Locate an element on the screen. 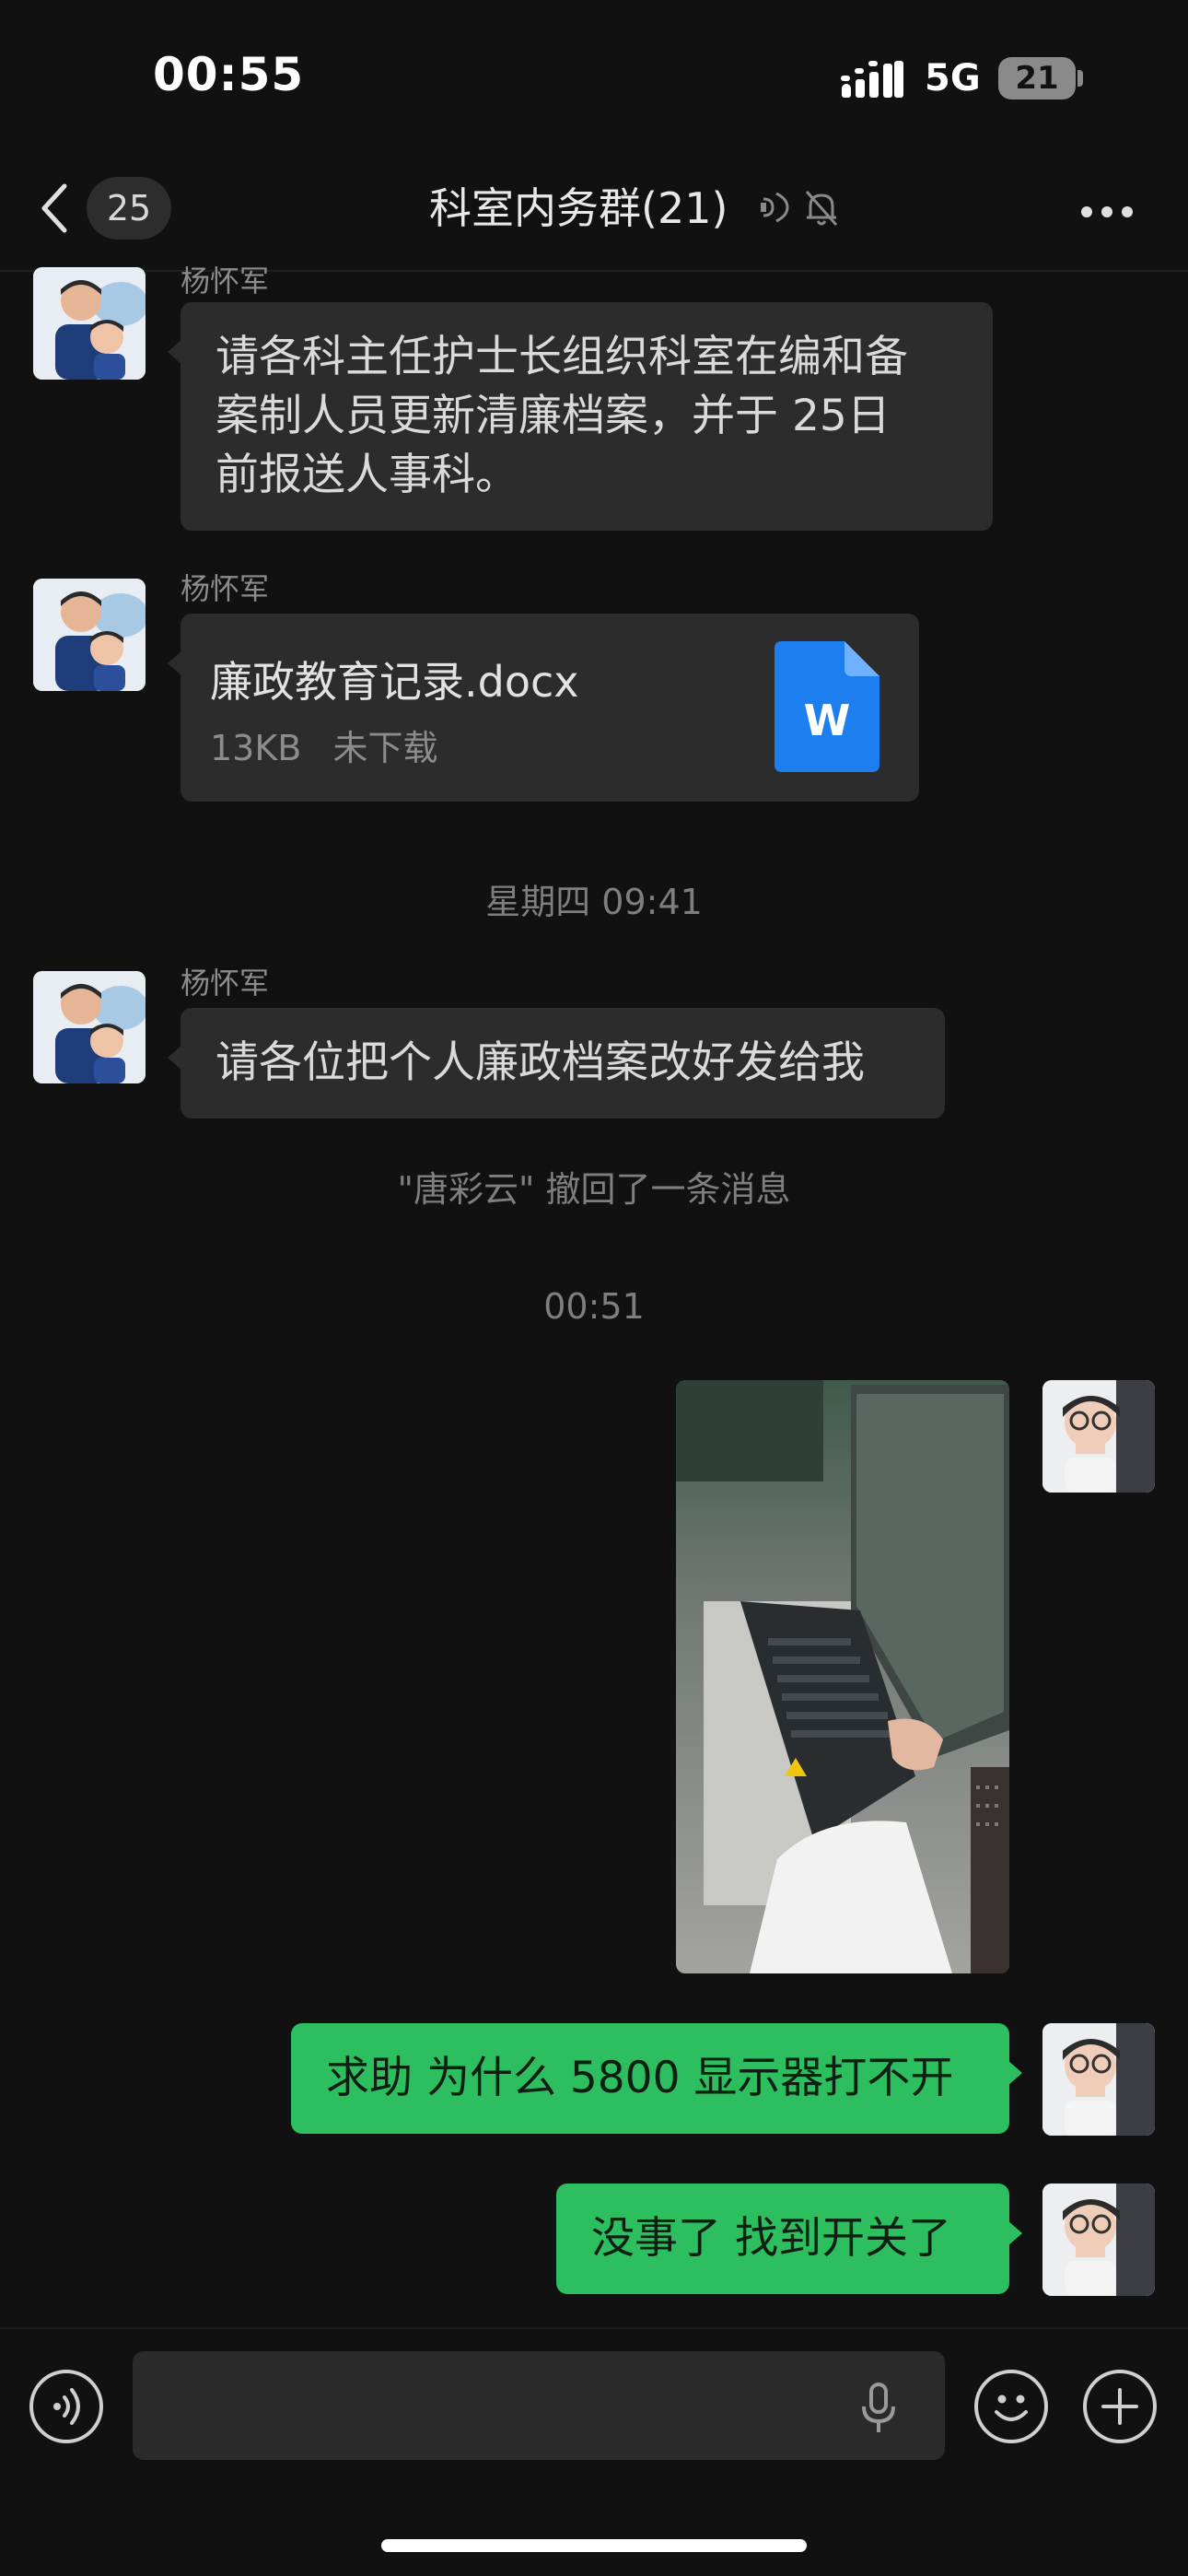 The height and width of the screenshot is (2576, 1188). message-text: 求助 为什么 5800 显示器打不开 is located at coordinates (640, 2078).